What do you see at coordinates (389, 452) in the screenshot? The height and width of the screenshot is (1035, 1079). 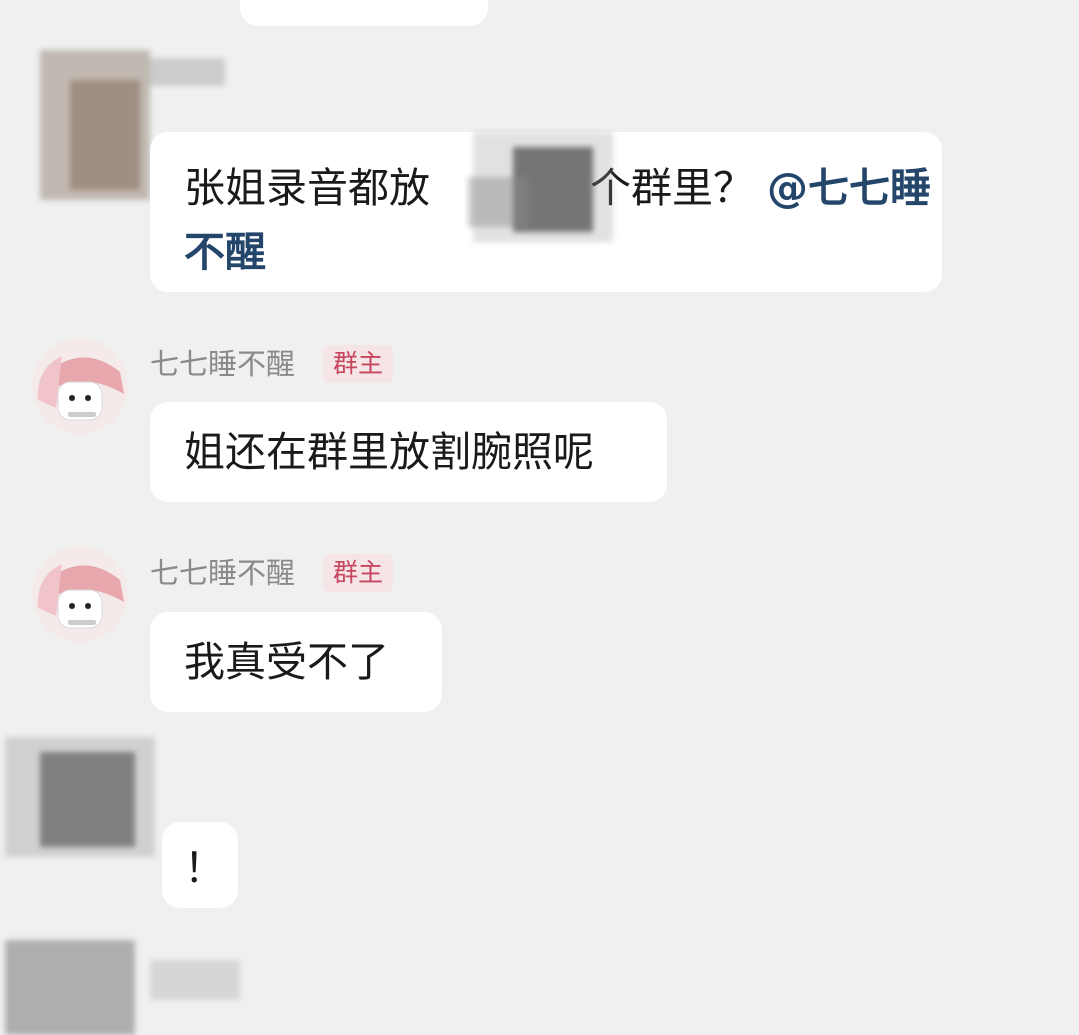 I see `message-text: 姐还在群里放割腕照呢` at bounding box center [389, 452].